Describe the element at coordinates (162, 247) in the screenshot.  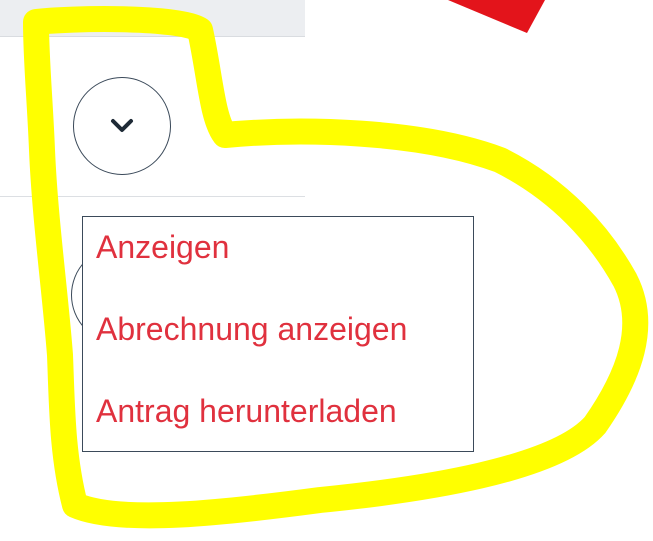
I see `menu-item-anzeigen: Anzeigen` at that location.